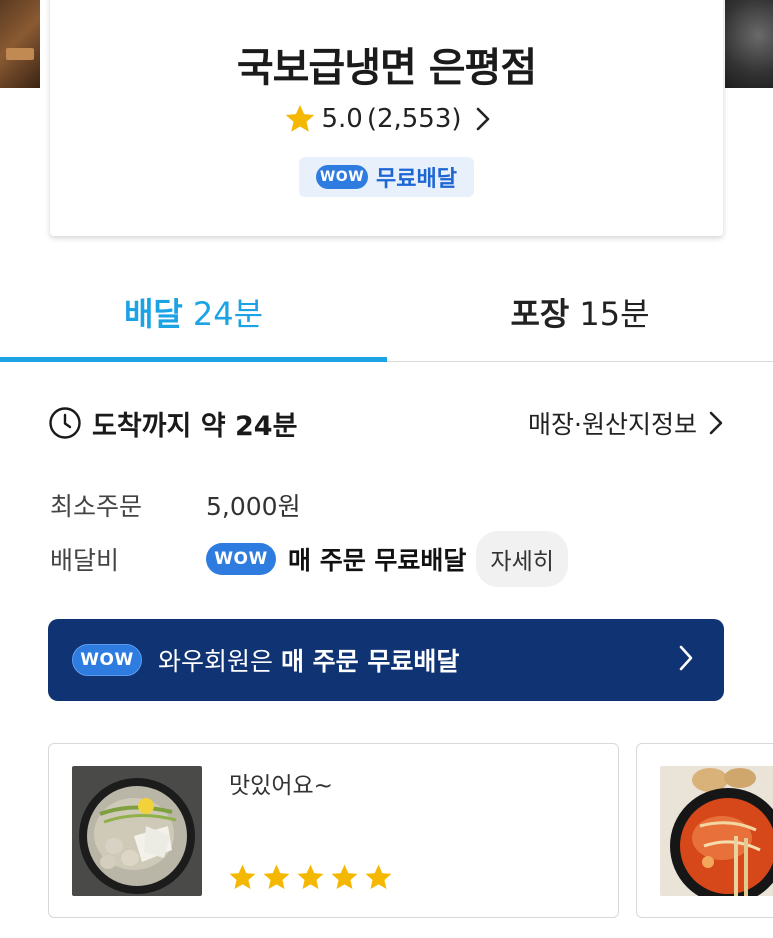 The image size is (773, 938). What do you see at coordinates (749, 44) in the screenshot?
I see `store-hero-image-right` at bounding box center [749, 44].